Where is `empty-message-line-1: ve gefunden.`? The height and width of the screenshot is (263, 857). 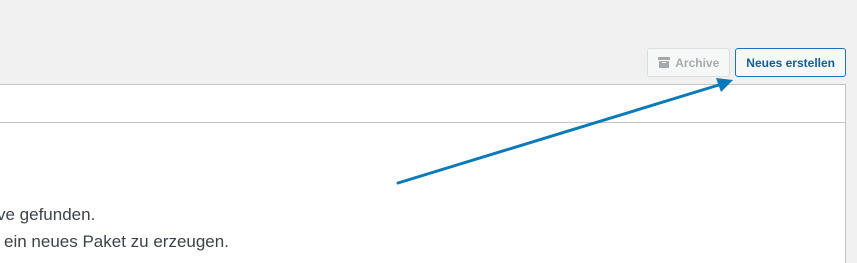
empty-message-line-1: ve gefunden. is located at coordinates (48, 214).